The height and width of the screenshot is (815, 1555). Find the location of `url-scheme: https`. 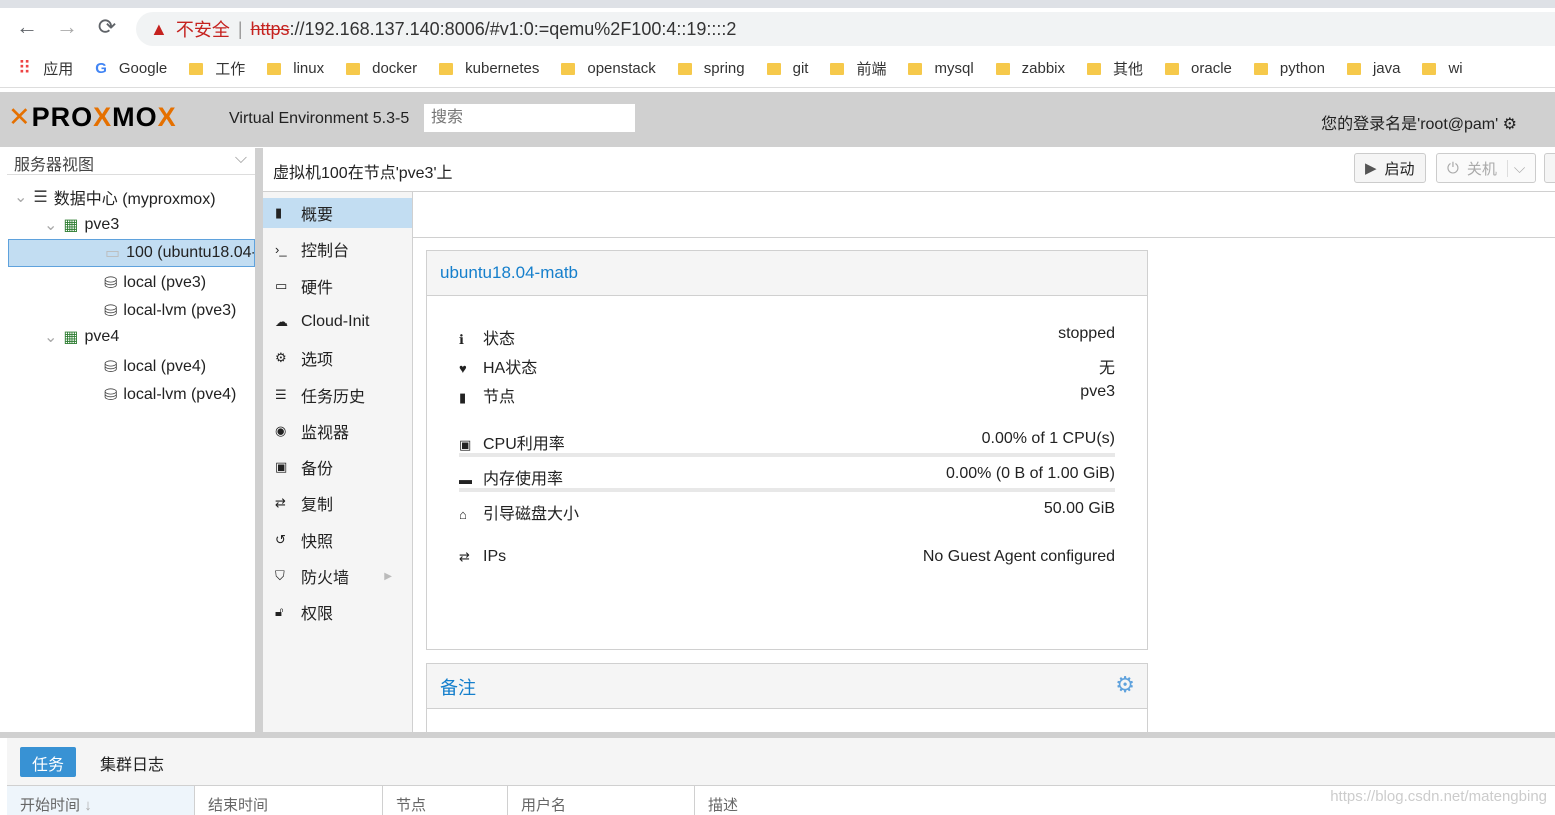

url-scheme: https is located at coordinates (270, 28).